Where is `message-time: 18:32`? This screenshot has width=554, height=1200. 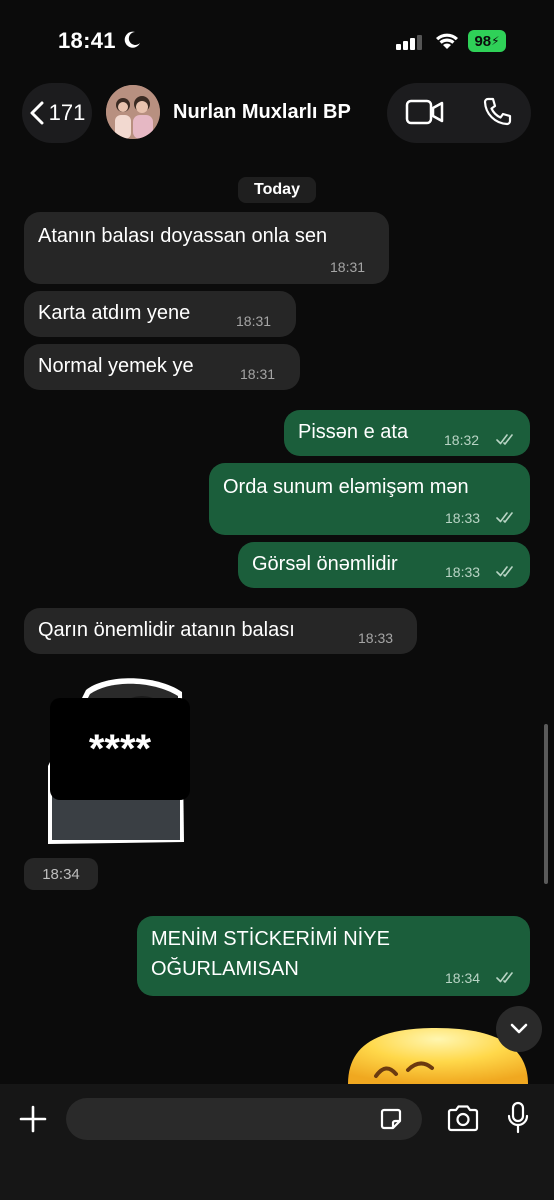
message-time: 18:32 is located at coordinates (462, 440).